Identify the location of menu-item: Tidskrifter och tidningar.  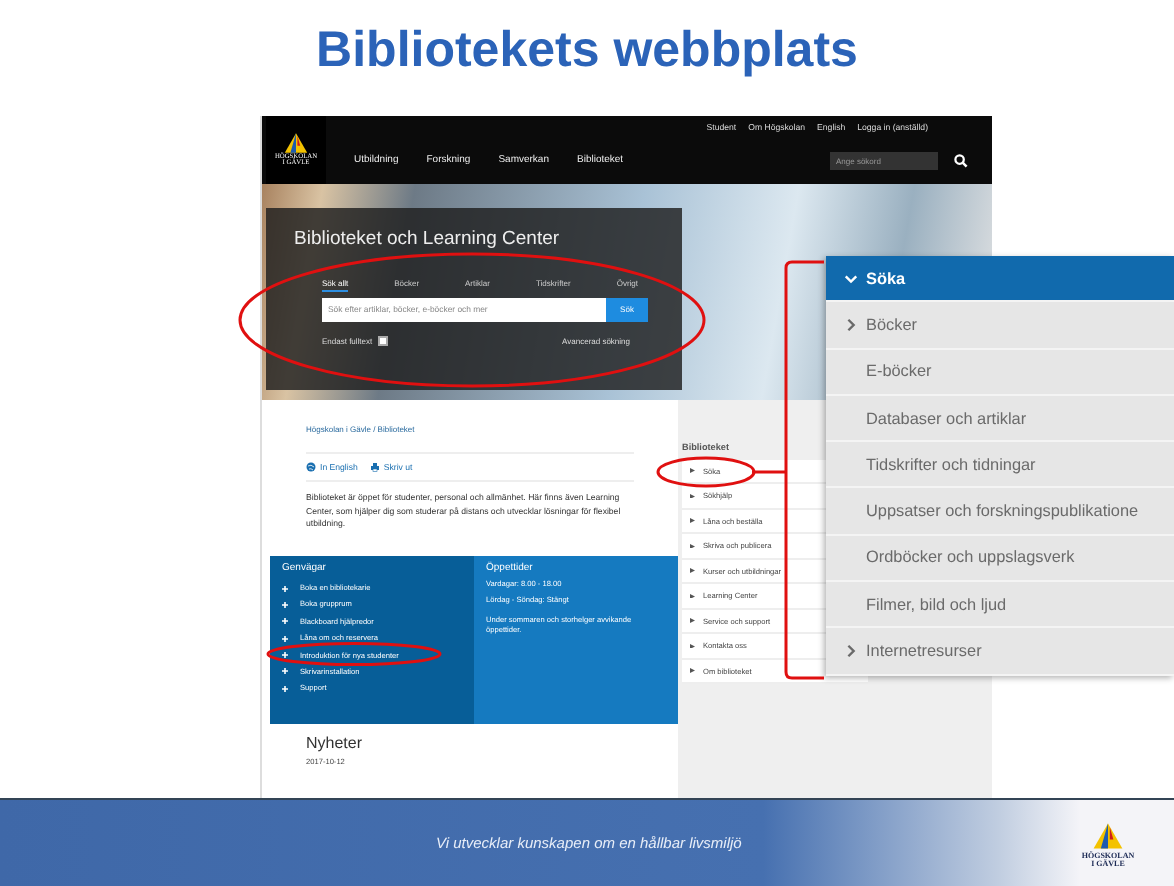
(1000, 465).